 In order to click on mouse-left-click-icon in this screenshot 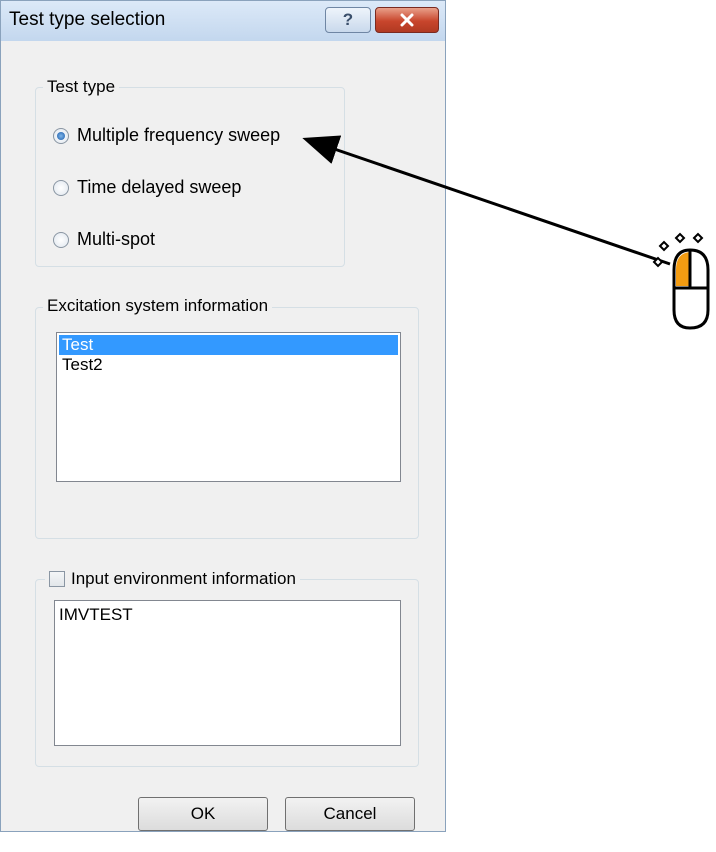, I will do `click(681, 281)`.